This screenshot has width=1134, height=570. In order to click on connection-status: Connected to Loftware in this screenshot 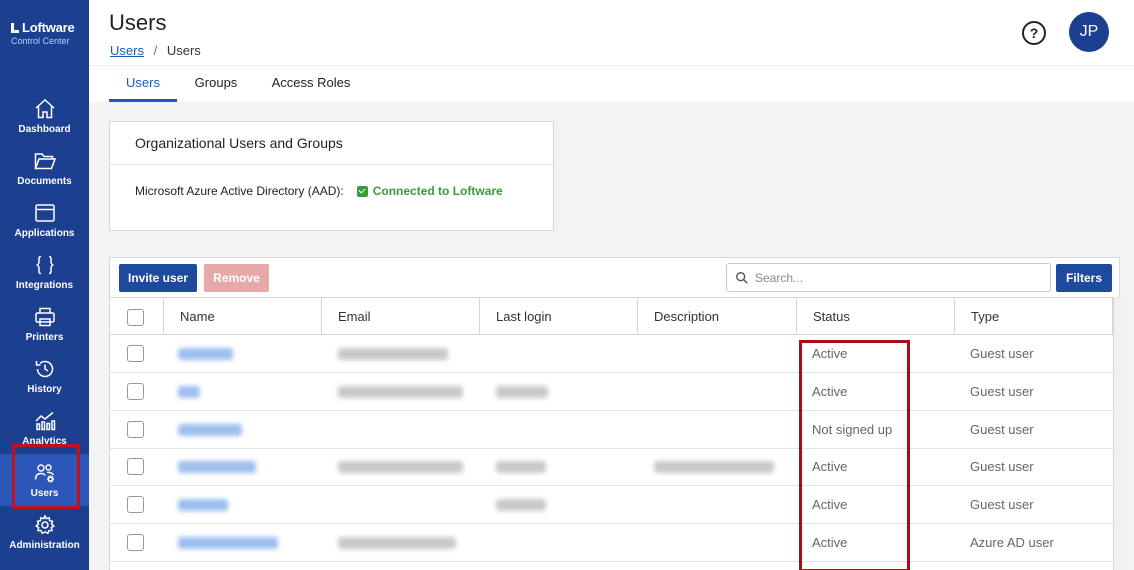, I will do `click(429, 191)`.